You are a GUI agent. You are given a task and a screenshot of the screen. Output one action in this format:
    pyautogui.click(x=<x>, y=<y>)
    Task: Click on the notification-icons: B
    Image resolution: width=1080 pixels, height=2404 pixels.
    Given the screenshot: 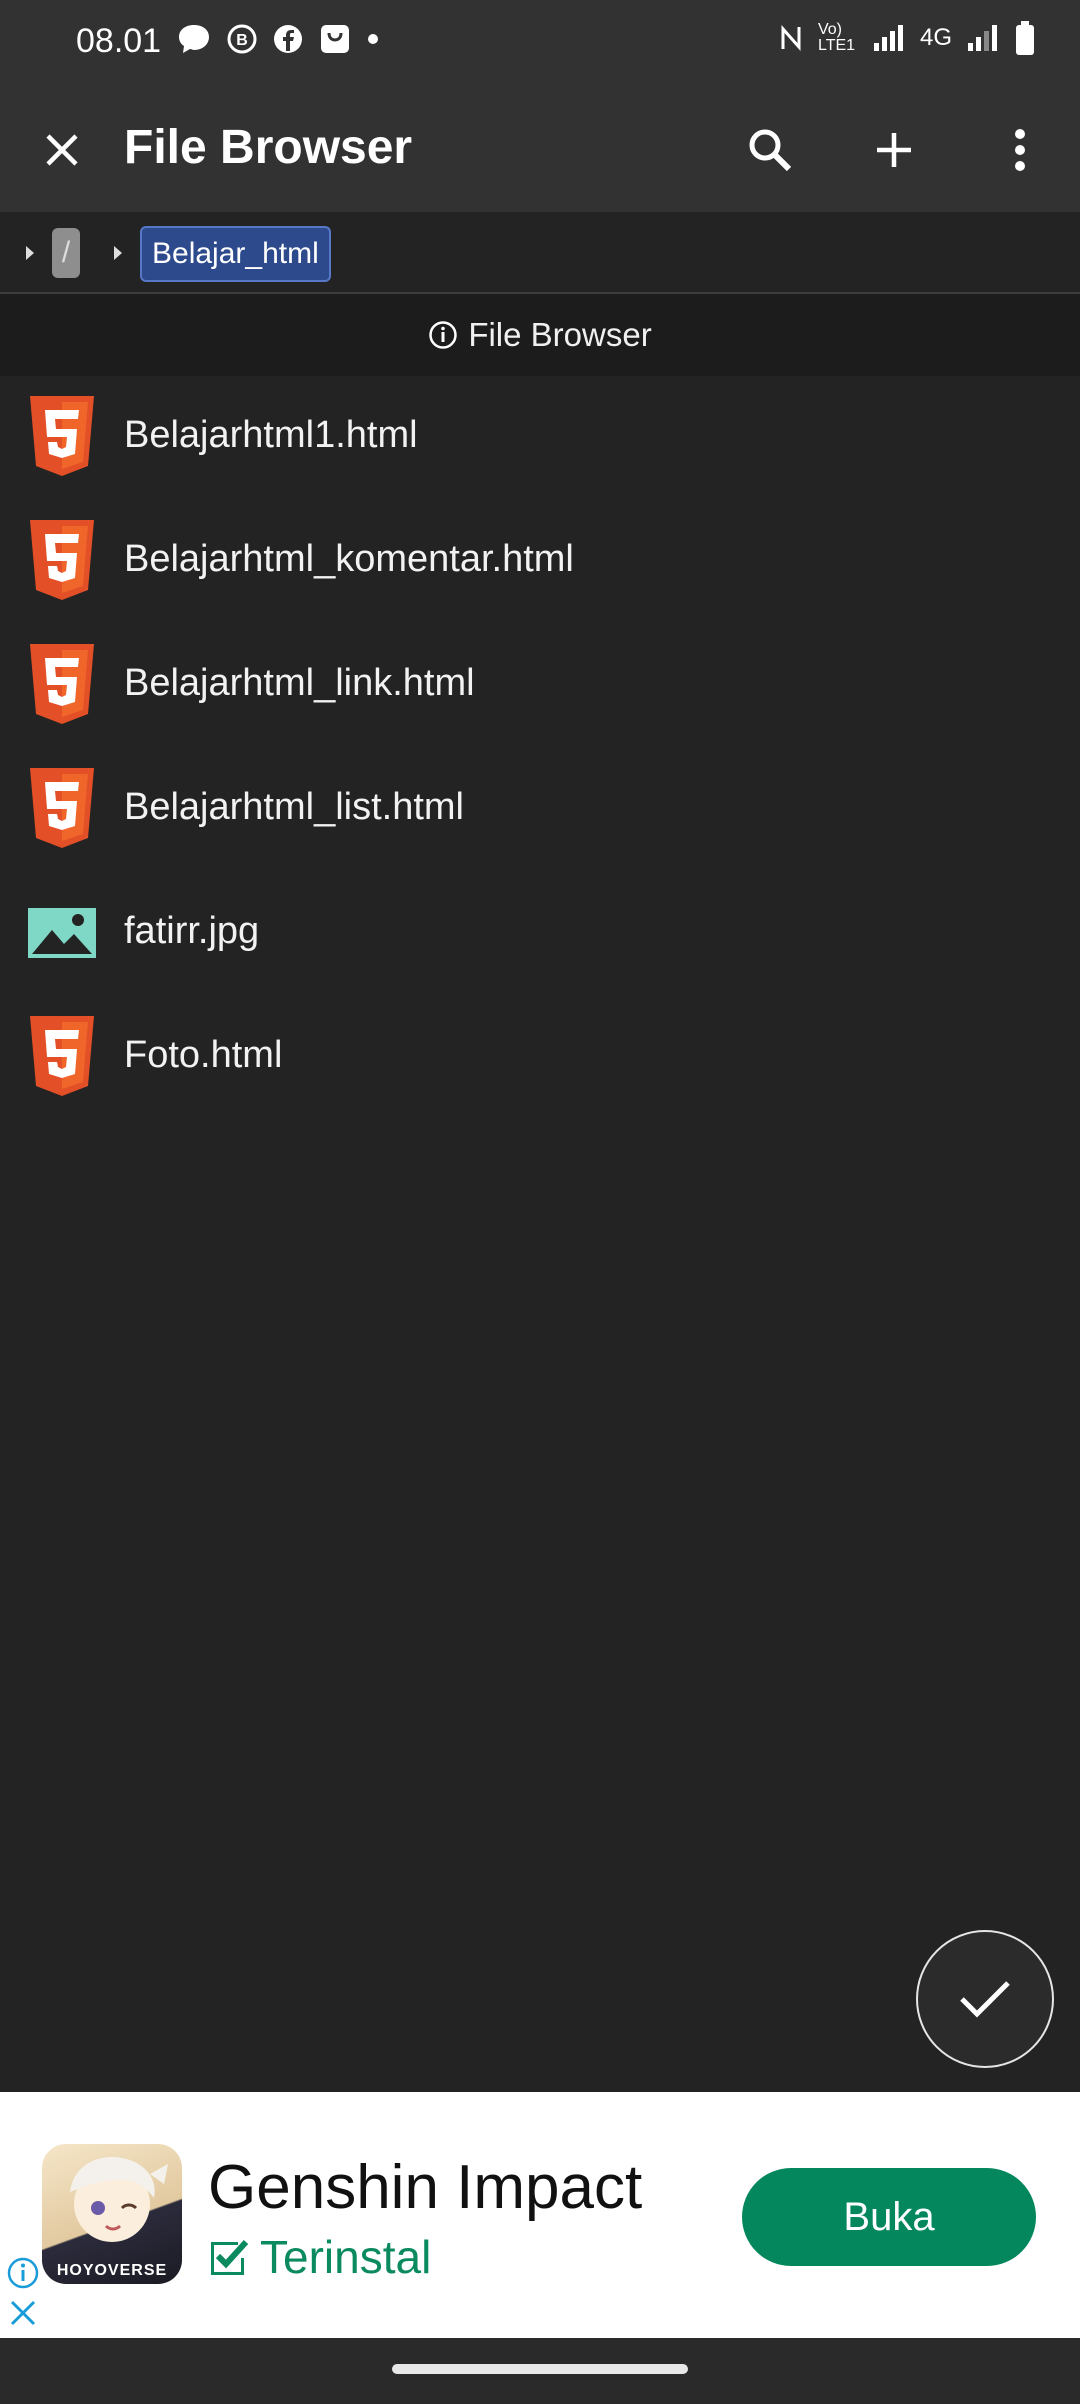 What is the action you would take?
    pyautogui.click(x=278, y=39)
    